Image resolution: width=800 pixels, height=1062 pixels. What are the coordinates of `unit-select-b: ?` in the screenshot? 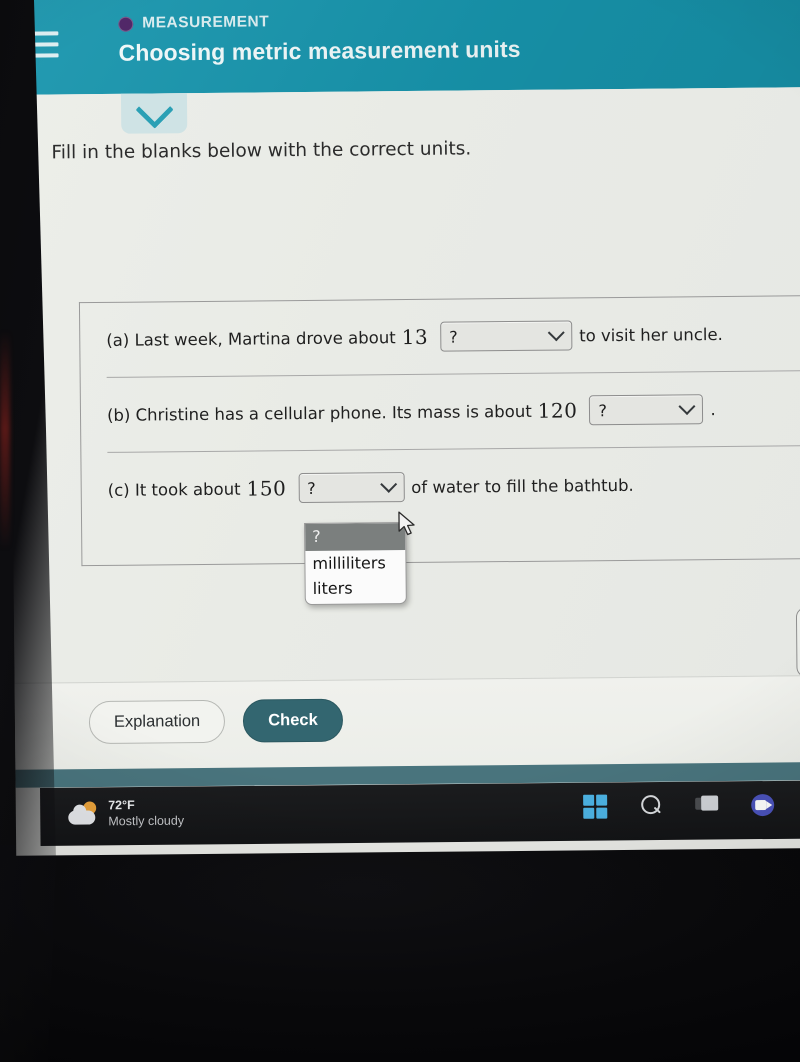 It's located at (646, 410).